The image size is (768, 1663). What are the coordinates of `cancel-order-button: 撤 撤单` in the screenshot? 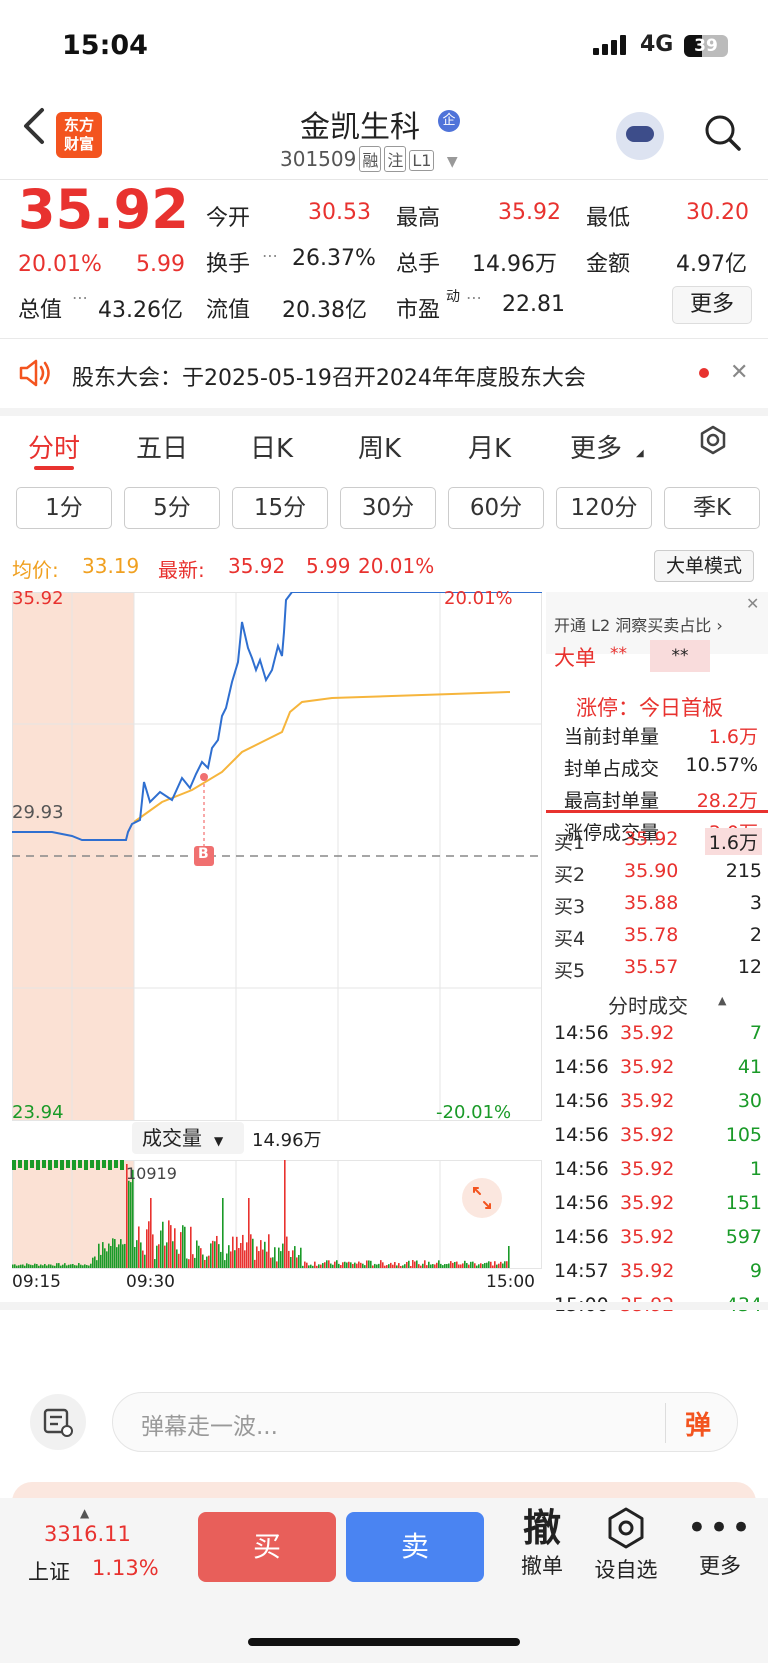 It's located at (542, 1543).